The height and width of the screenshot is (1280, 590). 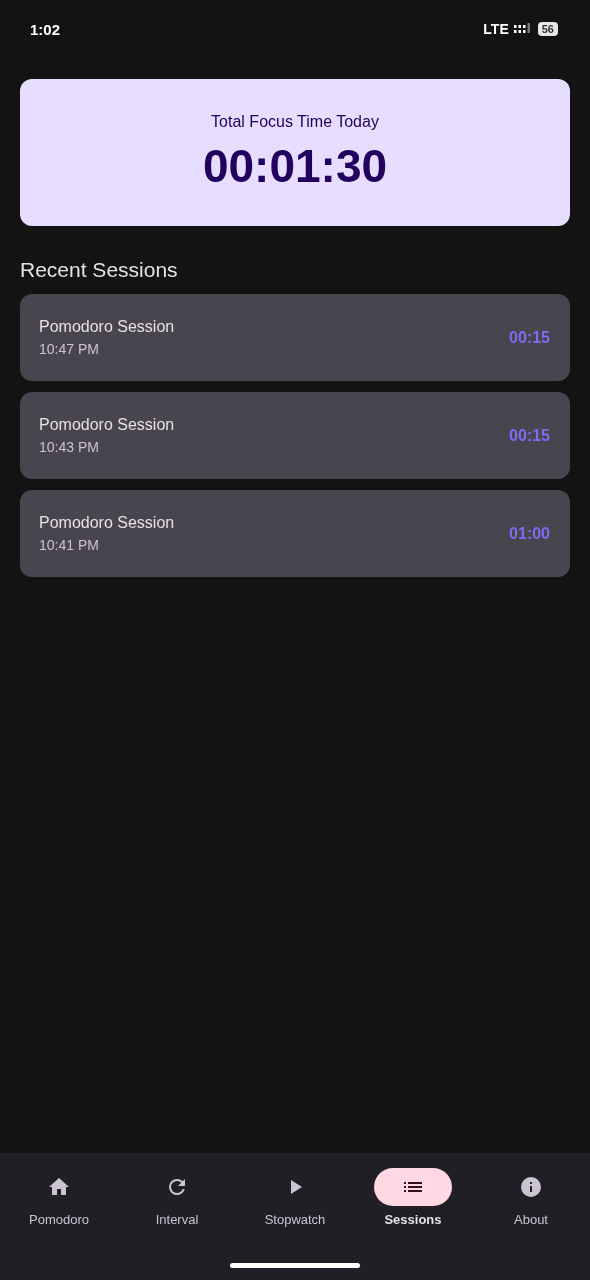 What do you see at coordinates (45, 29) in the screenshot?
I see `status-time: 1:02` at bounding box center [45, 29].